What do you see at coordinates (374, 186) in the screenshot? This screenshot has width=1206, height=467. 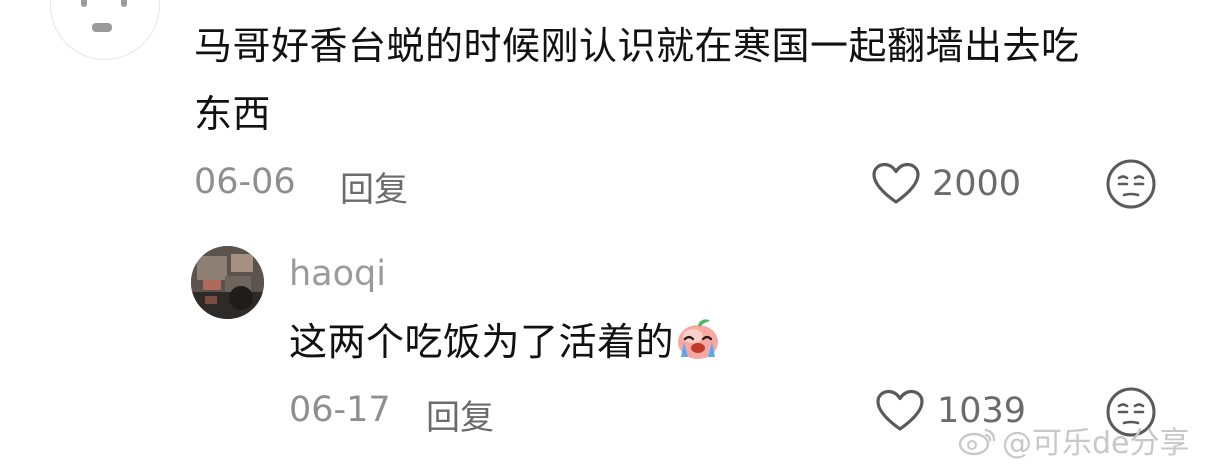 I see `reply-button: 回复` at bounding box center [374, 186].